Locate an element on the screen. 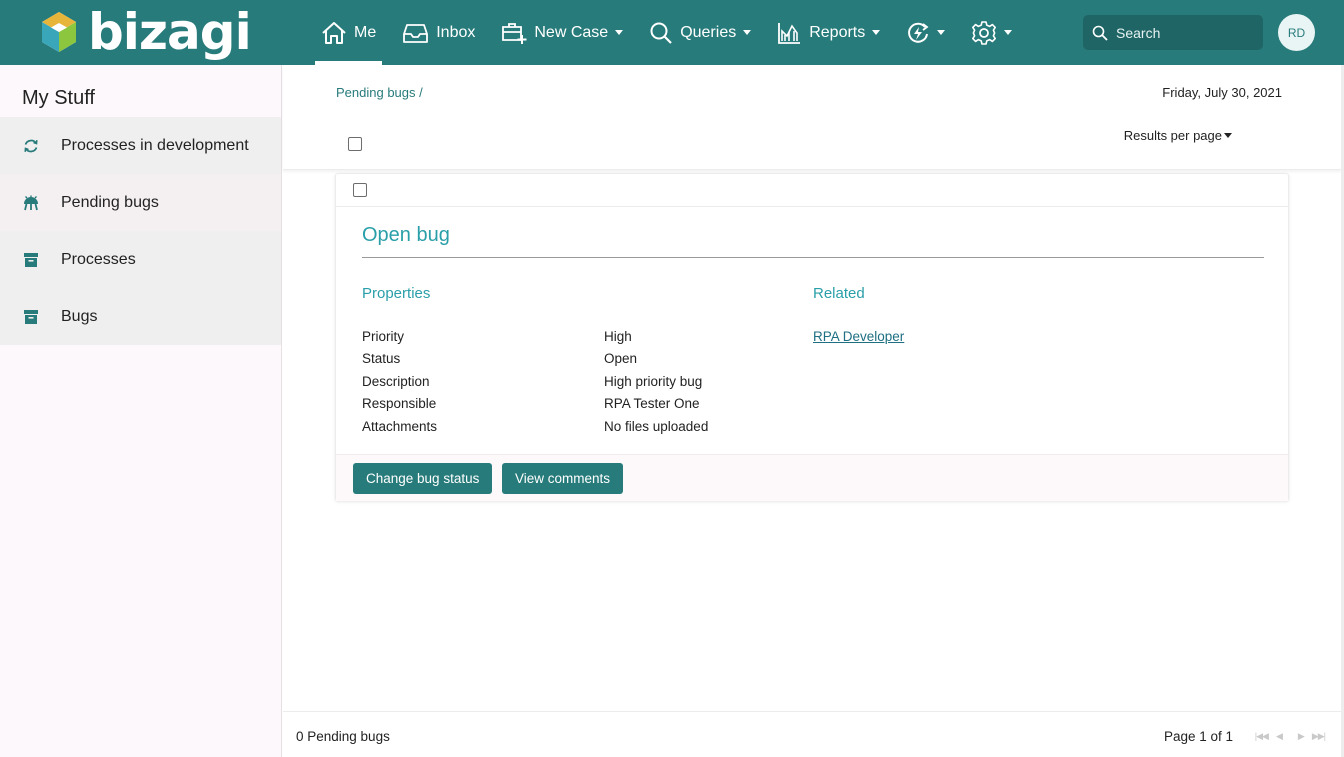 The image size is (1344, 757). nav-queries: Queries is located at coordinates (700, 32).